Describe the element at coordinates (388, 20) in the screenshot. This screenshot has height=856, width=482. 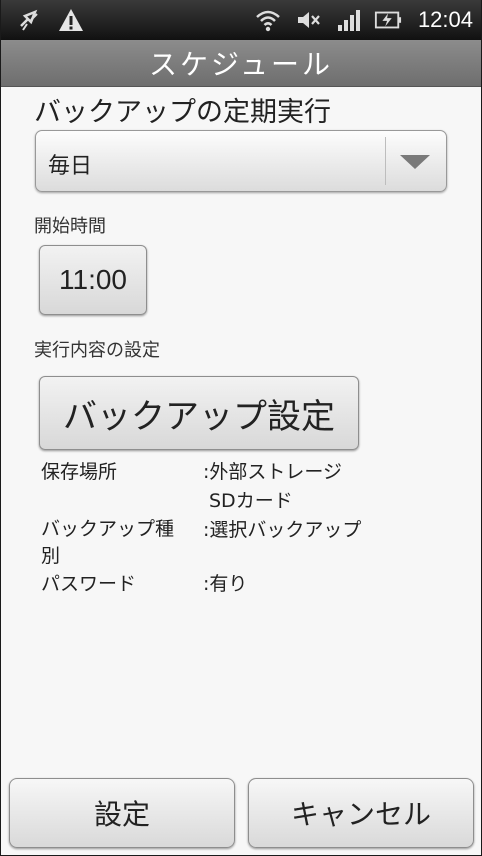
I see `battery-charging-icon` at that location.